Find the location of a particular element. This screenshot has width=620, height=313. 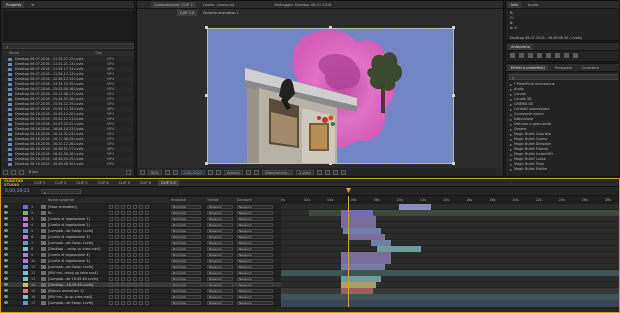

tab-info: Info is located at coordinates (514, 4).